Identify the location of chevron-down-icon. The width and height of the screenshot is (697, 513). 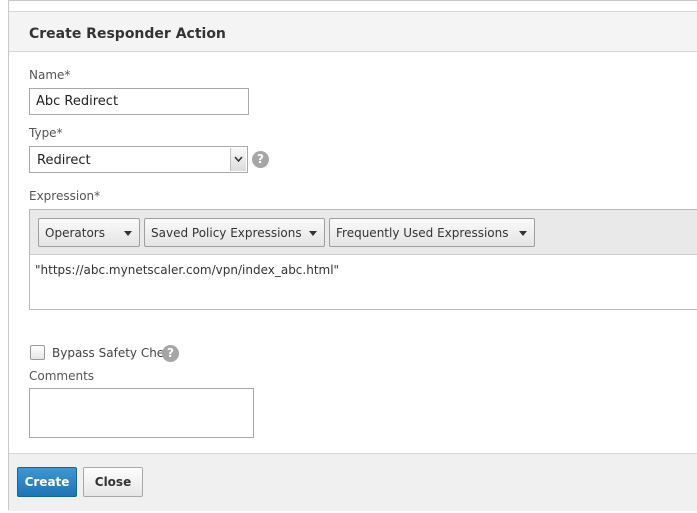
(238, 159).